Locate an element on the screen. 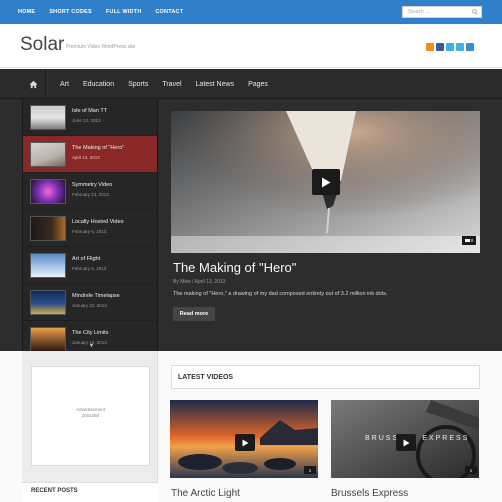  video-list-item: Symmetry Video February 13, 2013 is located at coordinates (90, 191).